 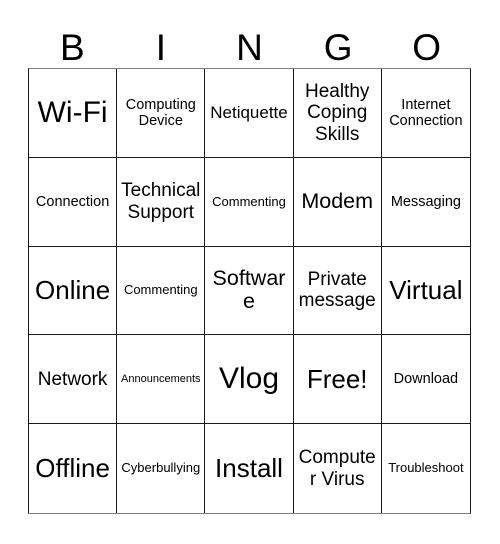 I want to click on bingo-cell: Install, so click(x=249, y=468).